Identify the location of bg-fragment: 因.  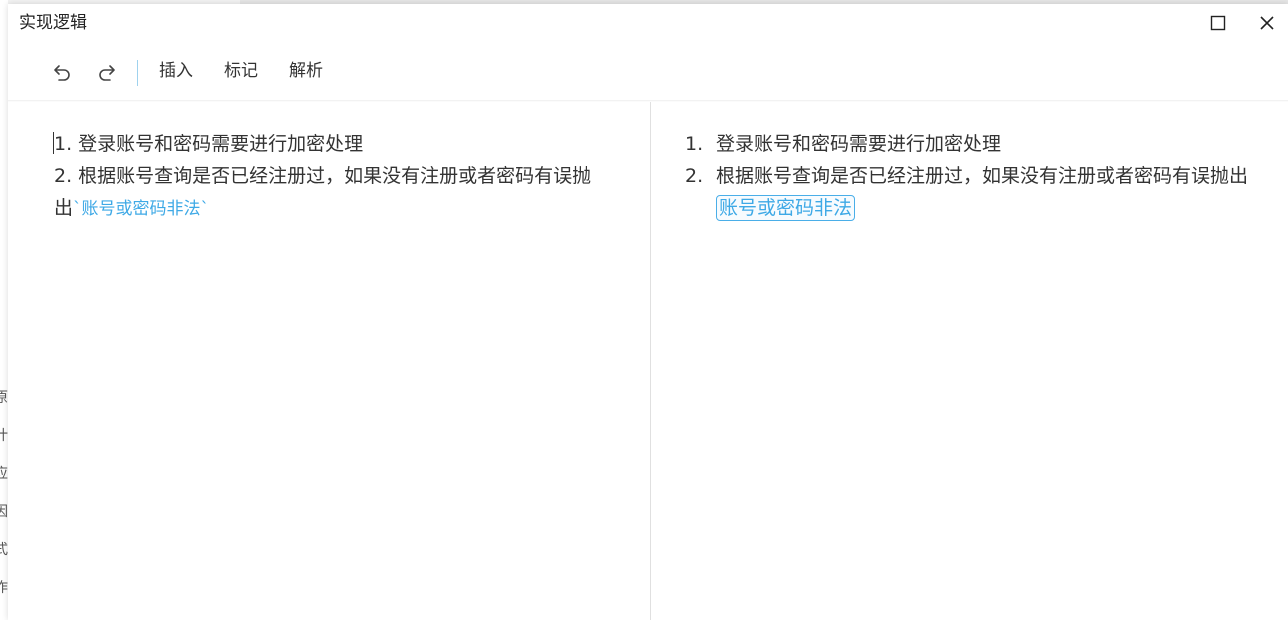
(4, 512).